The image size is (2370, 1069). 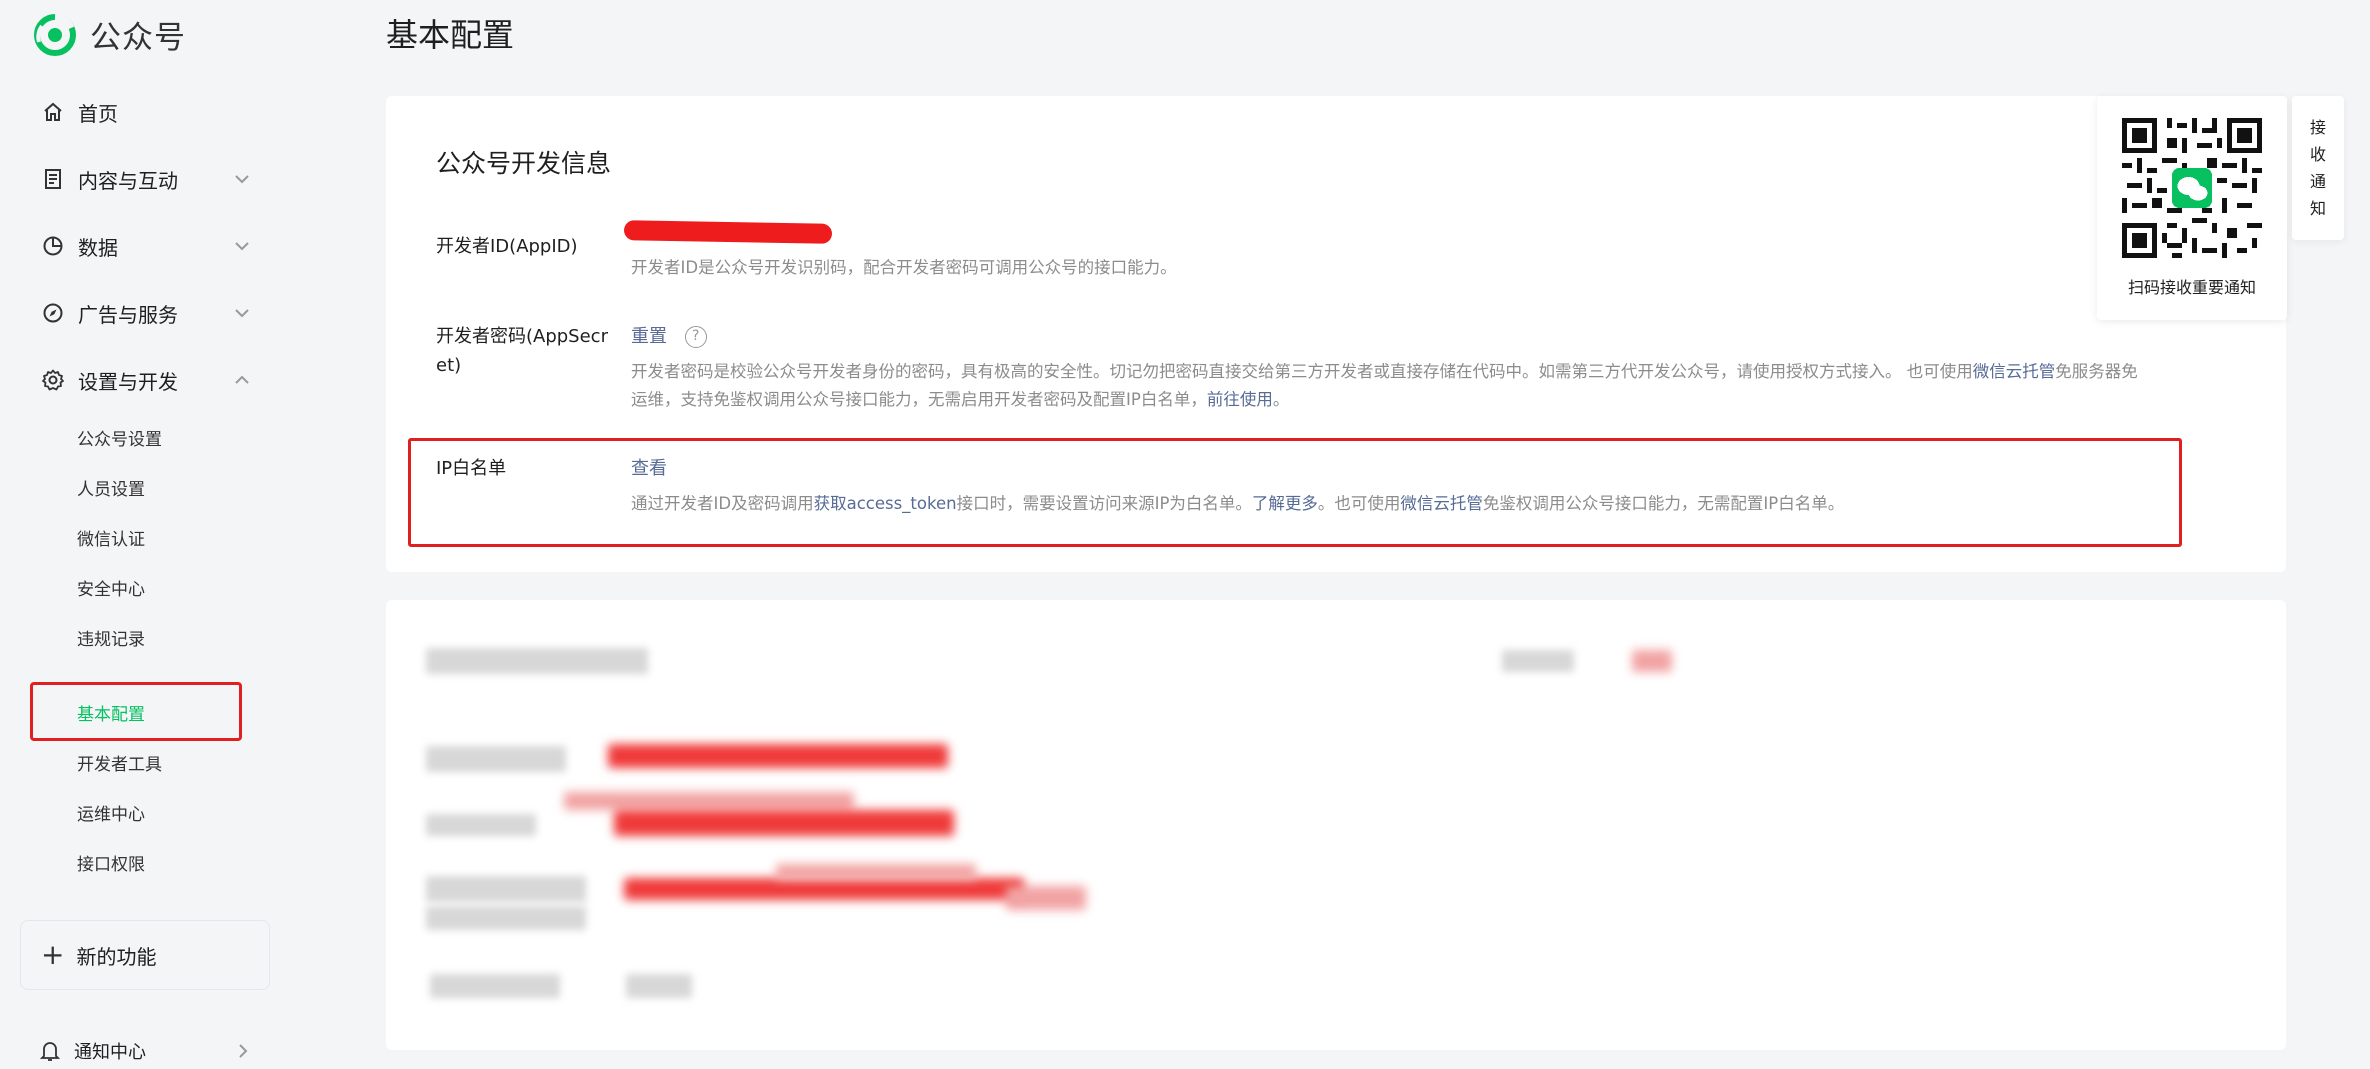 I want to click on sidebar-subitem-api-permissions: 接口权限, so click(x=111, y=865).